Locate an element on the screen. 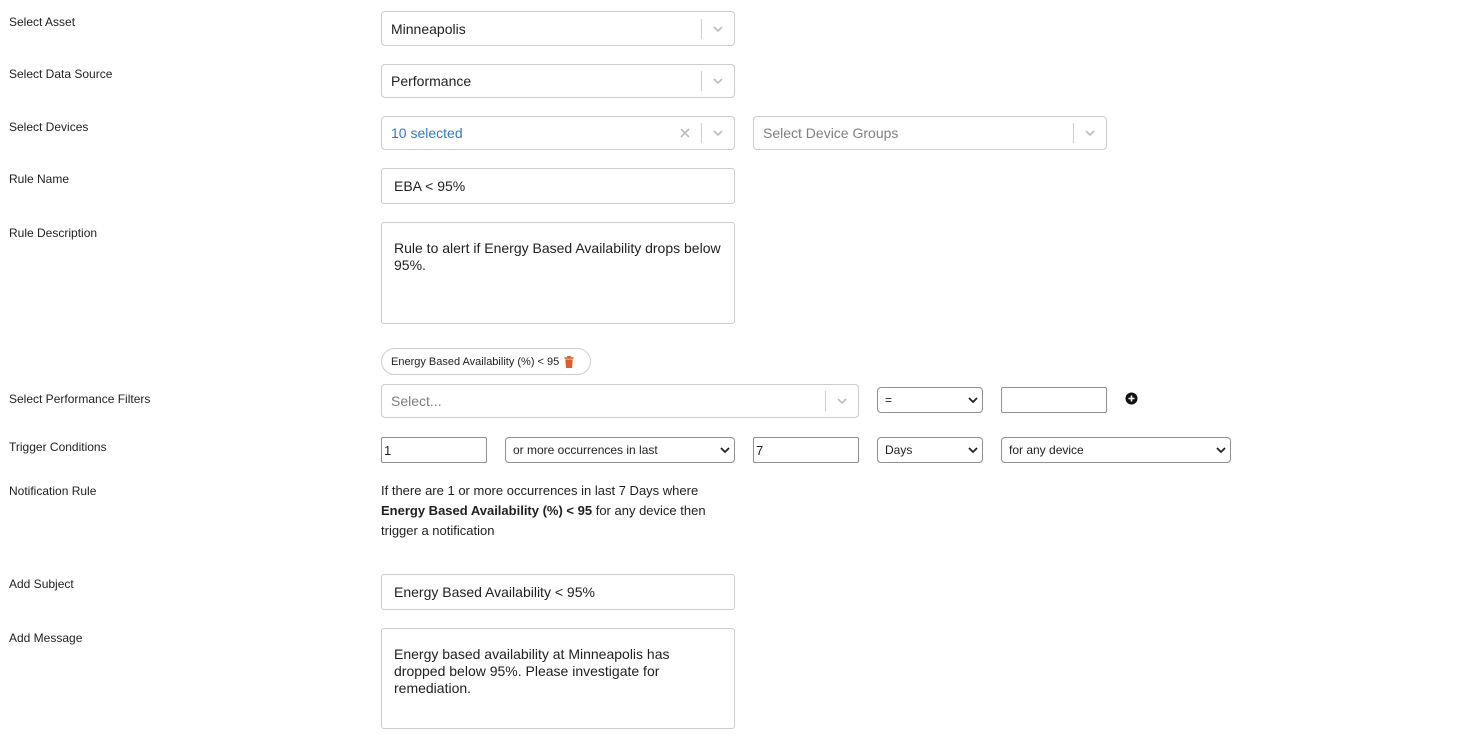 The image size is (1475, 734). subject-input: Energy Based Availability < 95% is located at coordinates (558, 592).